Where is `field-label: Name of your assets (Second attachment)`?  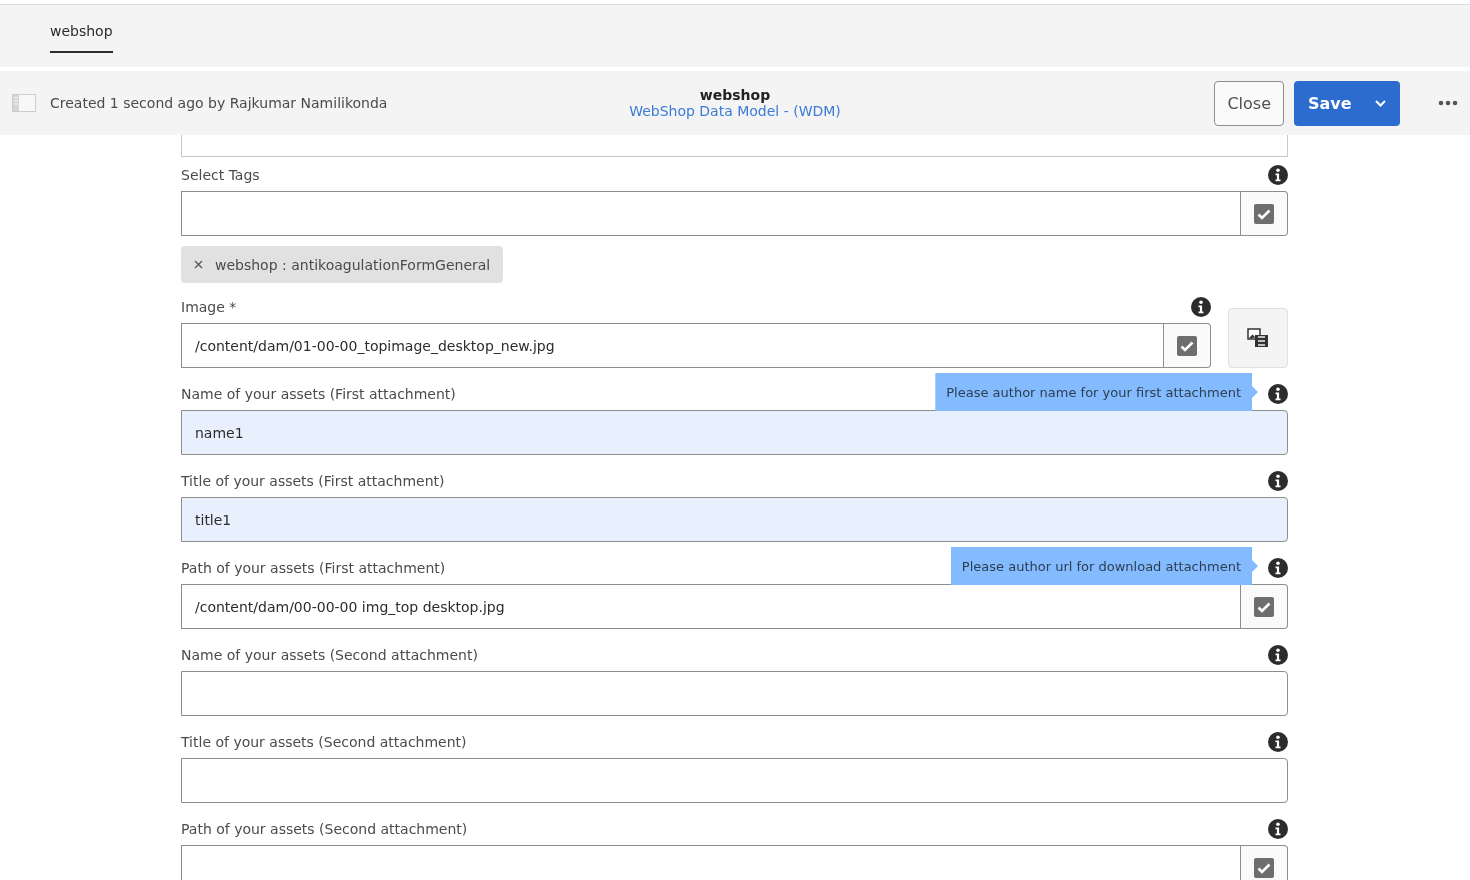
field-label: Name of your assets (Second attachment) is located at coordinates (329, 655).